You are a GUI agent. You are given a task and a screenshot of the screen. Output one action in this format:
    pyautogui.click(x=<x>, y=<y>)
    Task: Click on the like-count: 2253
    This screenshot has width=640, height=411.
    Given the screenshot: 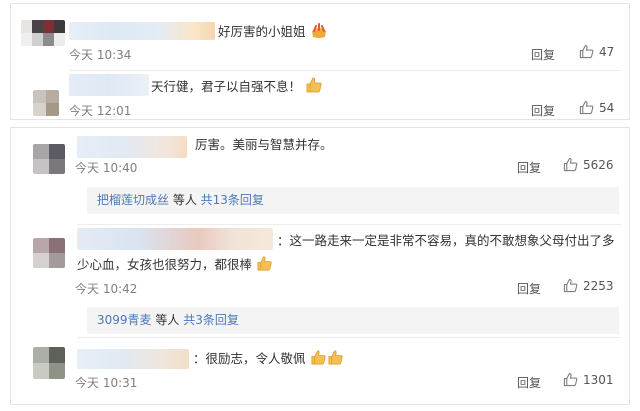 What is the action you would take?
    pyautogui.click(x=598, y=285)
    